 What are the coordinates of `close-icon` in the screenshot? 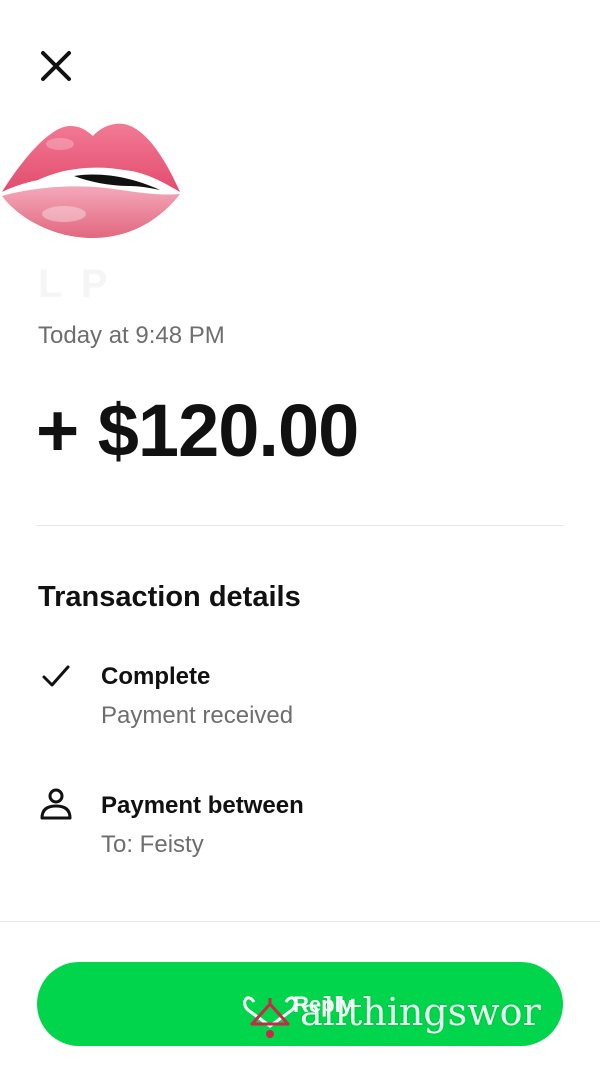 It's located at (56, 66).